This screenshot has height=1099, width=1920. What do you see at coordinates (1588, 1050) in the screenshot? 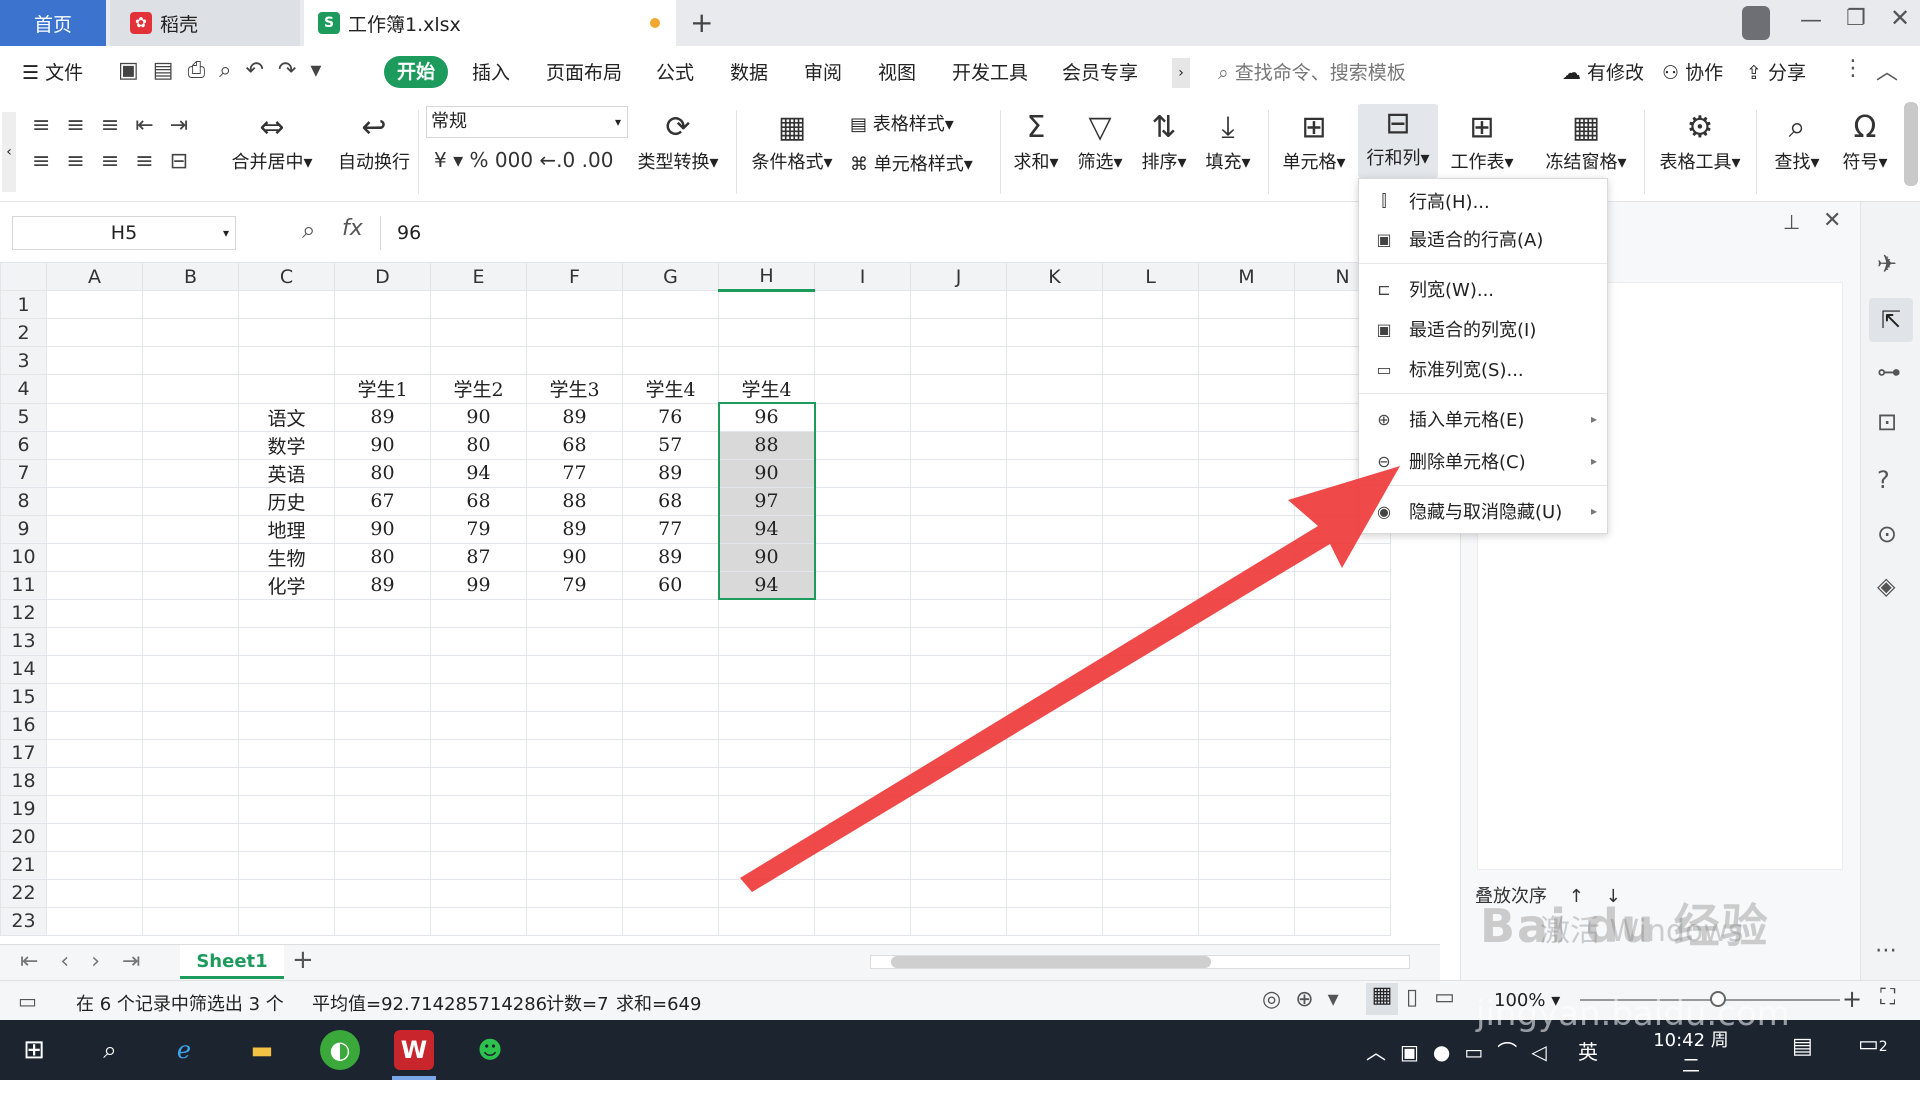
I see `ime-indicator: 英` at bounding box center [1588, 1050].